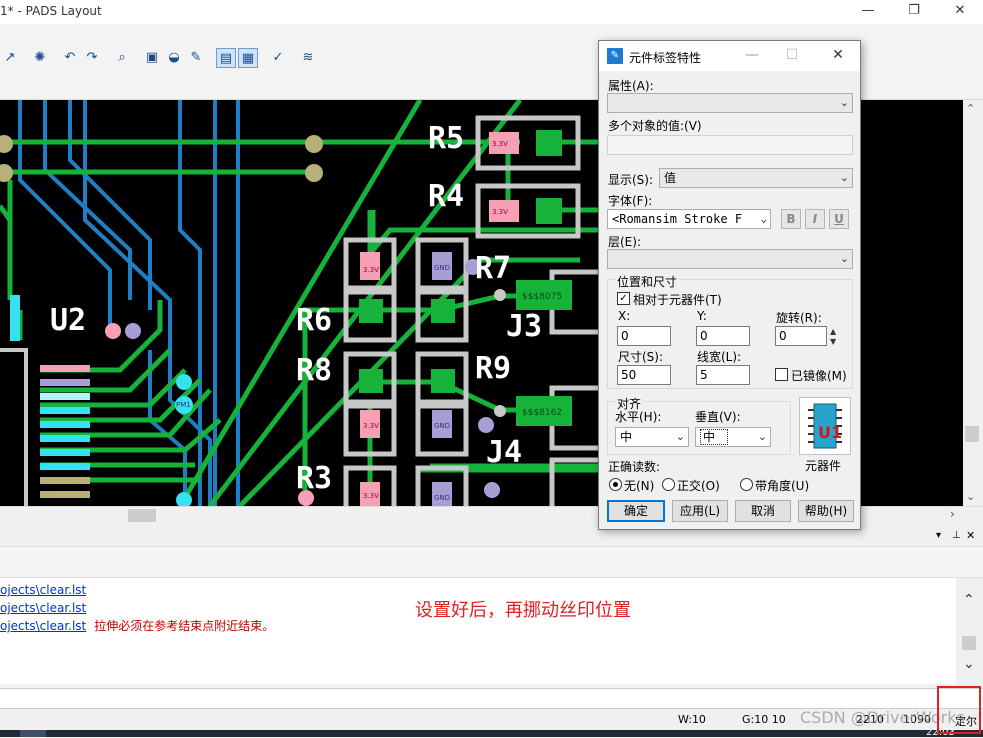 The image size is (983, 738). I want to click on multi-value-field, so click(730, 145).